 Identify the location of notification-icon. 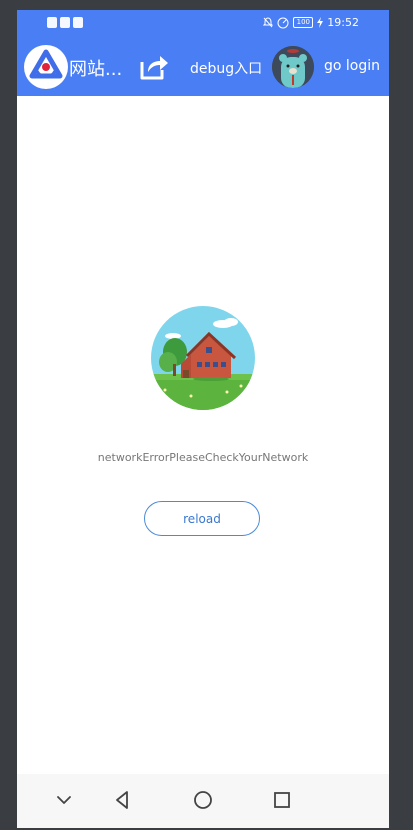
(52, 22).